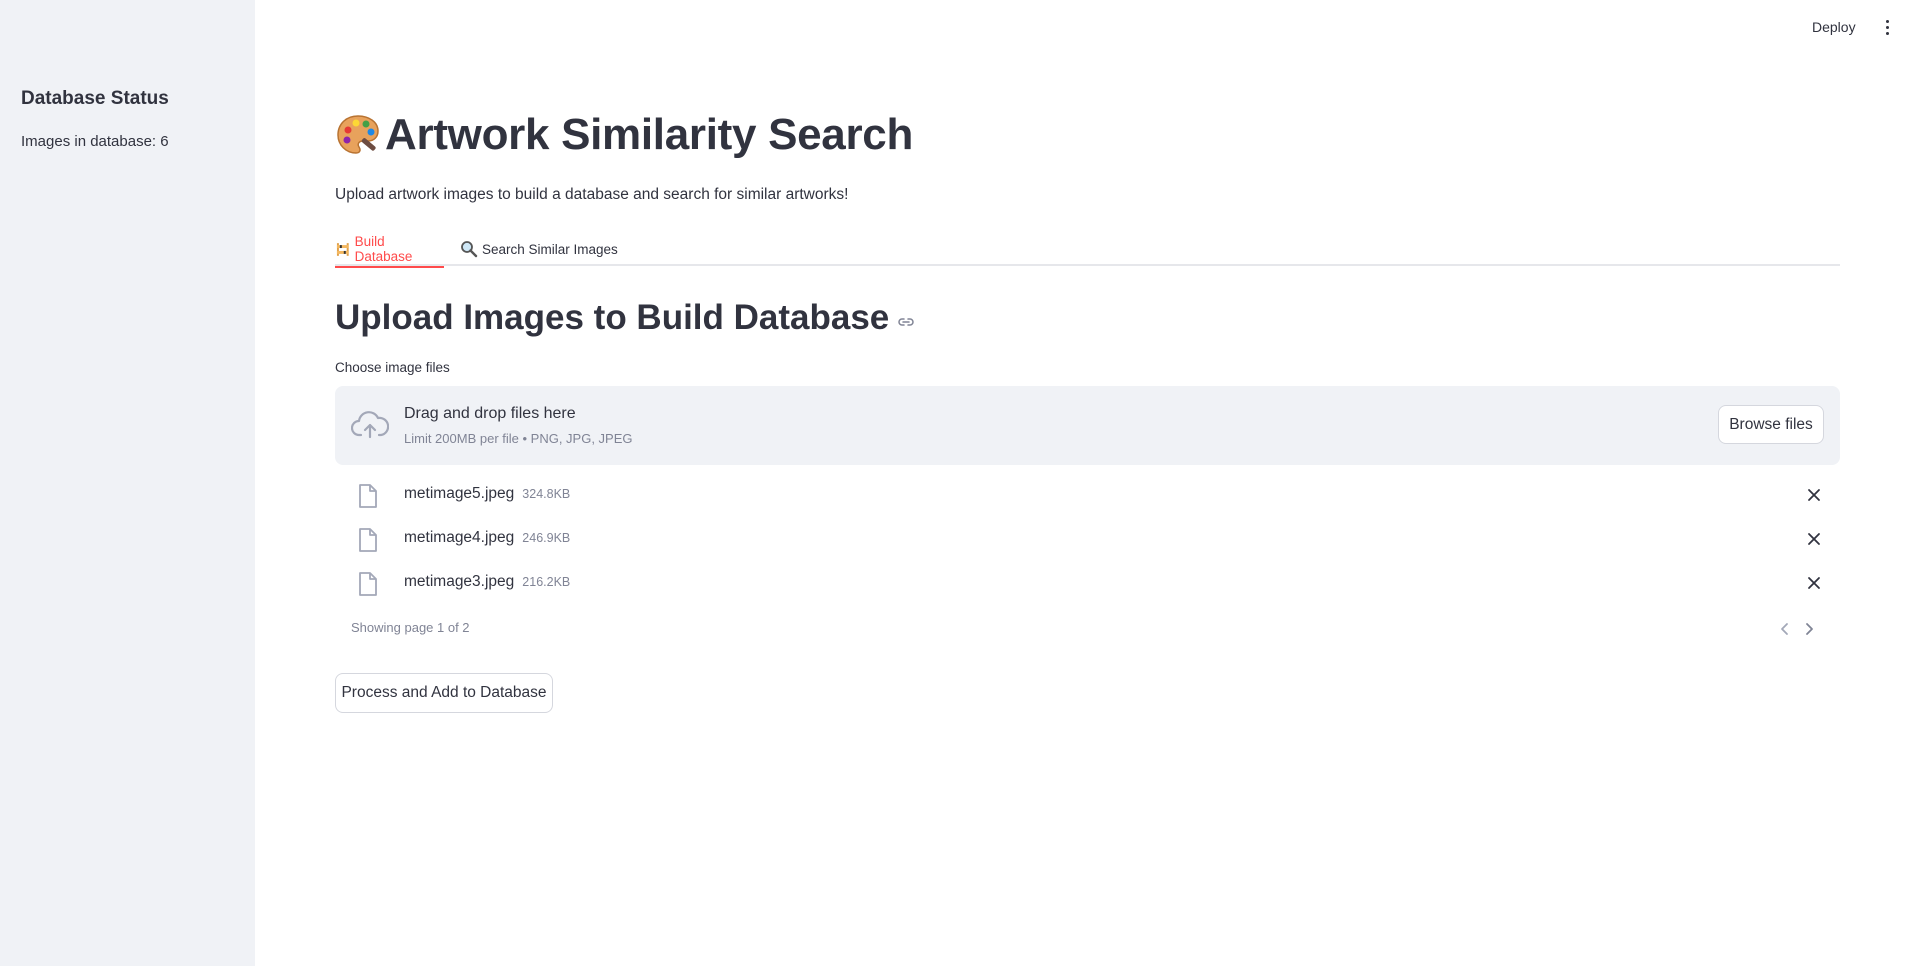  What do you see at coordinates (459, 537) in the screenshot?
I see `file-name: metimage4.jpeg` at bounding box center [459, 537].